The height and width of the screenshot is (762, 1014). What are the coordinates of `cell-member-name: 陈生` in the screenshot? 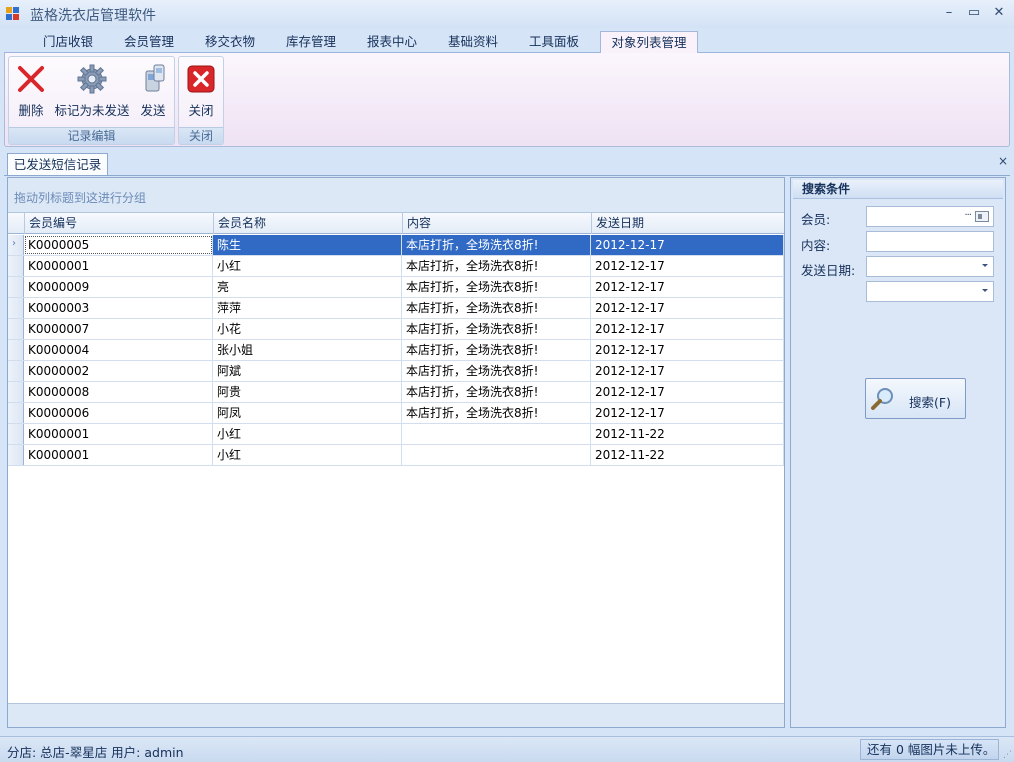 It's located at (307, 245).